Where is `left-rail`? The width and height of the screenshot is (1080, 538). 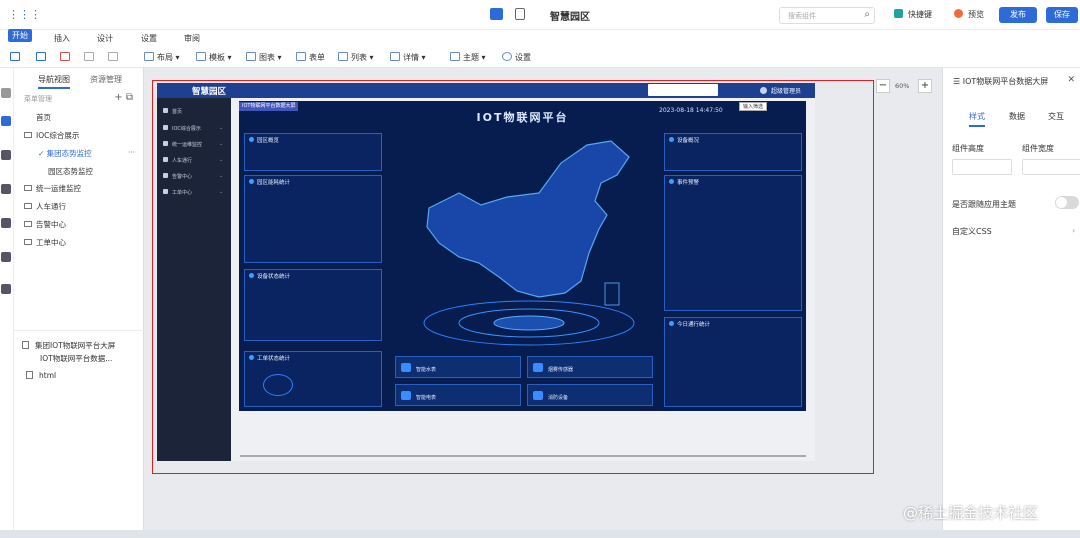 left-rail is located at coordinates (7, 303).